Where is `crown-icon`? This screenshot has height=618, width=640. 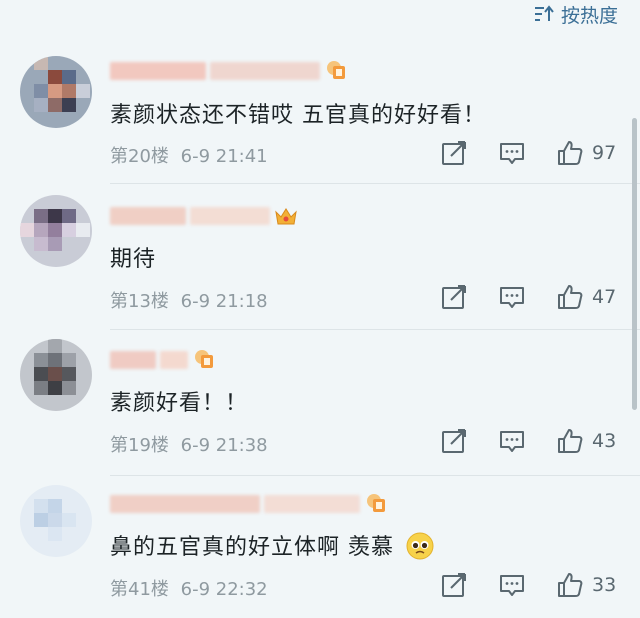
crown-icon is located at coordinates (286, 216).